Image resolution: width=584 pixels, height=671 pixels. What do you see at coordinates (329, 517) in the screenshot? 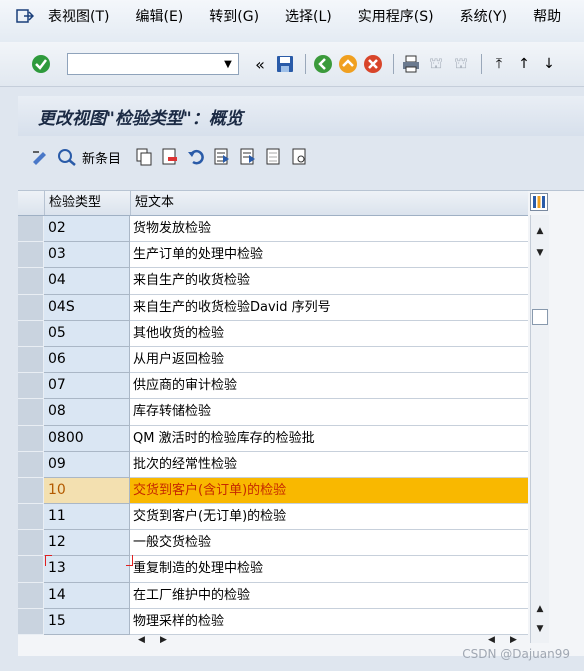
I see `short-text-cell: 交货到客户(无订单)的检验` at bounding box center [329, 517].